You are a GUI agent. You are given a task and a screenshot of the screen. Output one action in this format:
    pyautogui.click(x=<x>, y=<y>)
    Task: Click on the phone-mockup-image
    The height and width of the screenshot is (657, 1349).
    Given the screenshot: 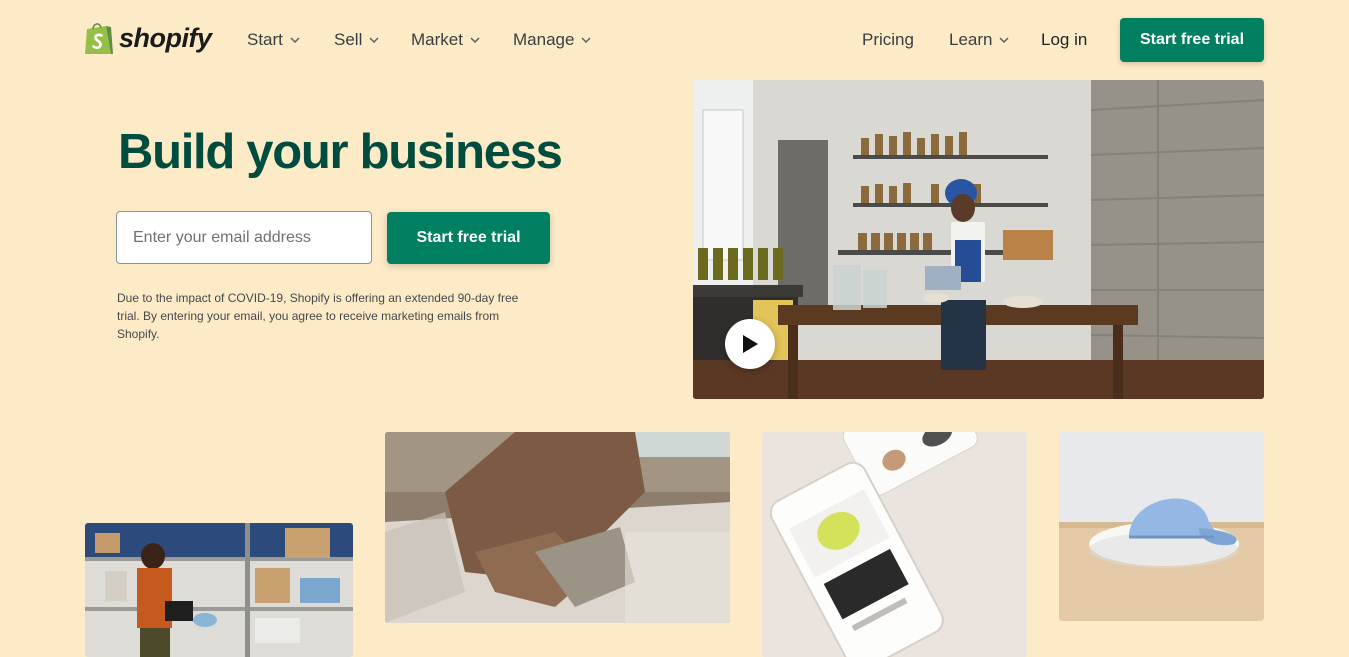 What is the action you would take?
    pyautogui.click(x=894, y=544)
    